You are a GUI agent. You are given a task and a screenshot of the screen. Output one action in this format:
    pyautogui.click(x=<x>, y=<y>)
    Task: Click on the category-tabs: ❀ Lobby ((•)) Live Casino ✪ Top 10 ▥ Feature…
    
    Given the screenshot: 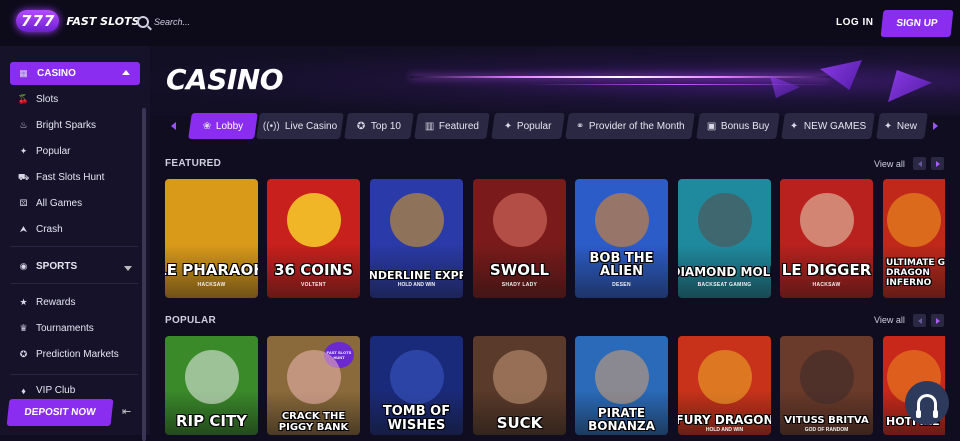 What is the action you would take?
    pyautogui.click(x=555, y=126)
    